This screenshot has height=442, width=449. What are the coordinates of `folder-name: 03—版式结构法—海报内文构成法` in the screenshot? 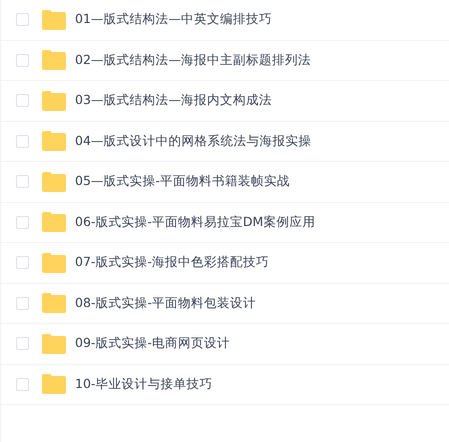 It's located at (173, 101).